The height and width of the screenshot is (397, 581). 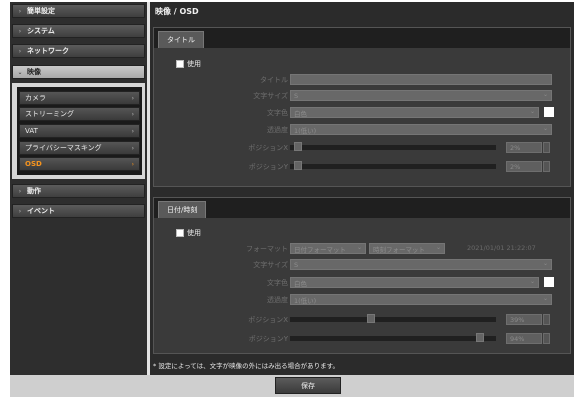 I want to click on submenu-item-vat: VAT ›, so click(x=79, y=131).